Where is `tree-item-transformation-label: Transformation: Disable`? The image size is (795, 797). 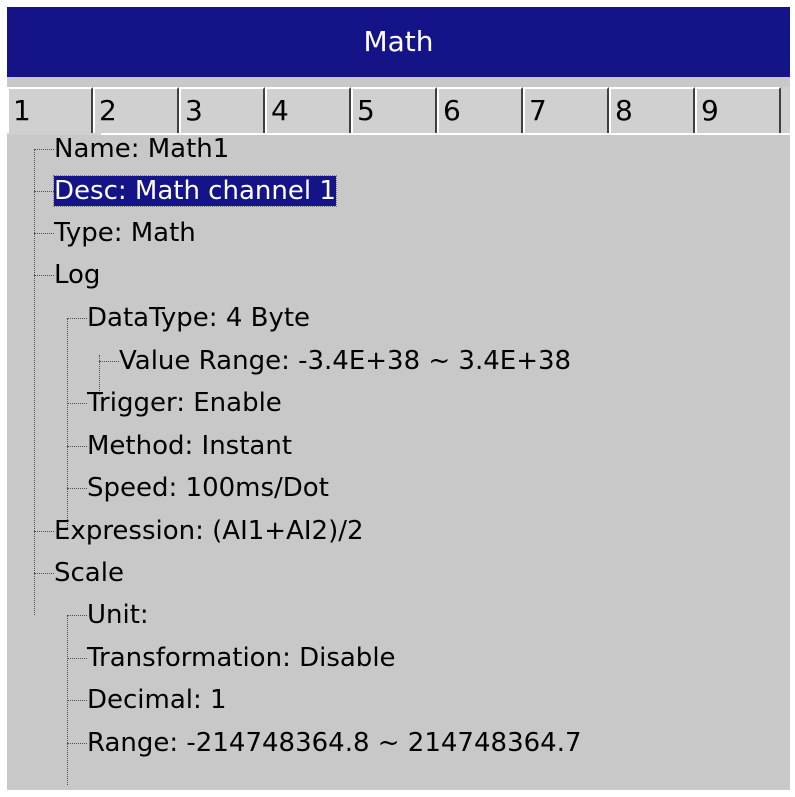 tree-item-transformation-label: Transformation: Disable is located at coordinates (241, 658).